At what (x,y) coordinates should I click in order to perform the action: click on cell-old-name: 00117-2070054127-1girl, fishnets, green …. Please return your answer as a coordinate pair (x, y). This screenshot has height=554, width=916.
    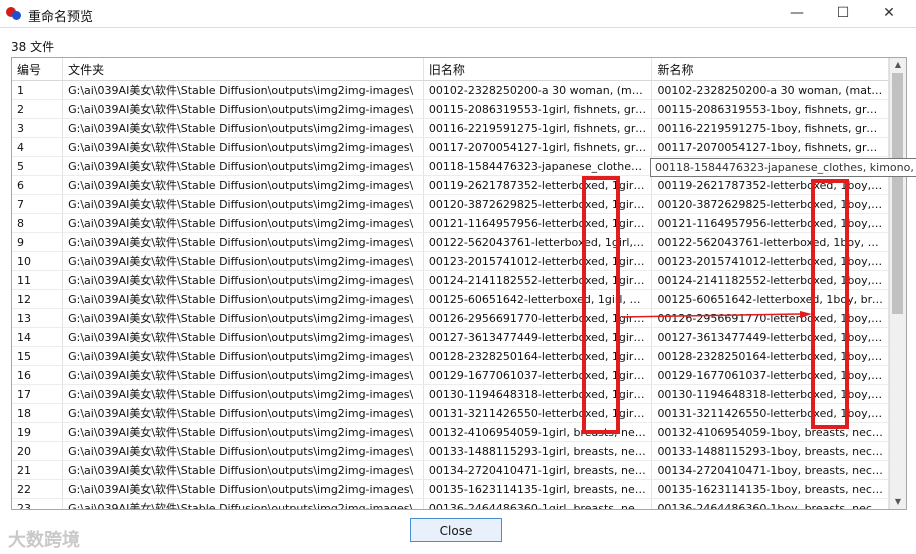
    Looking at the image, I should click on (538, 147).